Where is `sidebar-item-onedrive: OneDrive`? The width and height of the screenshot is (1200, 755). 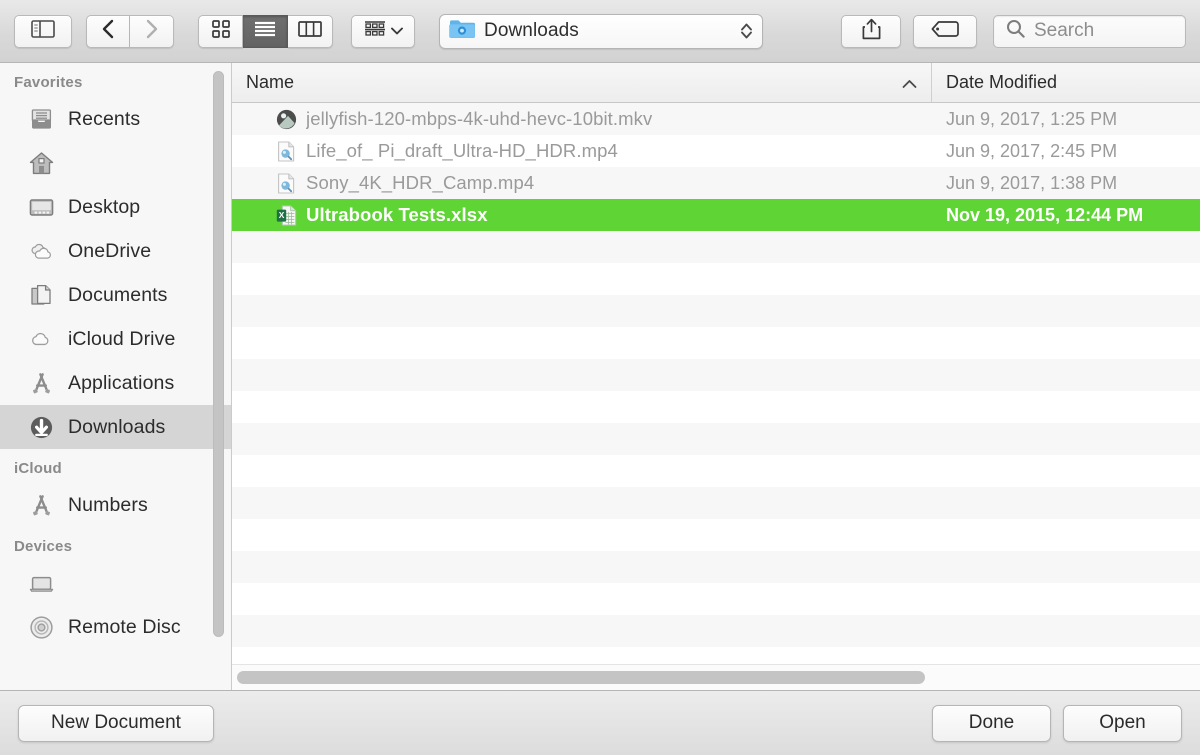
sidebar-item-onedrive: OneDrive is located at coordinates (115, 251).